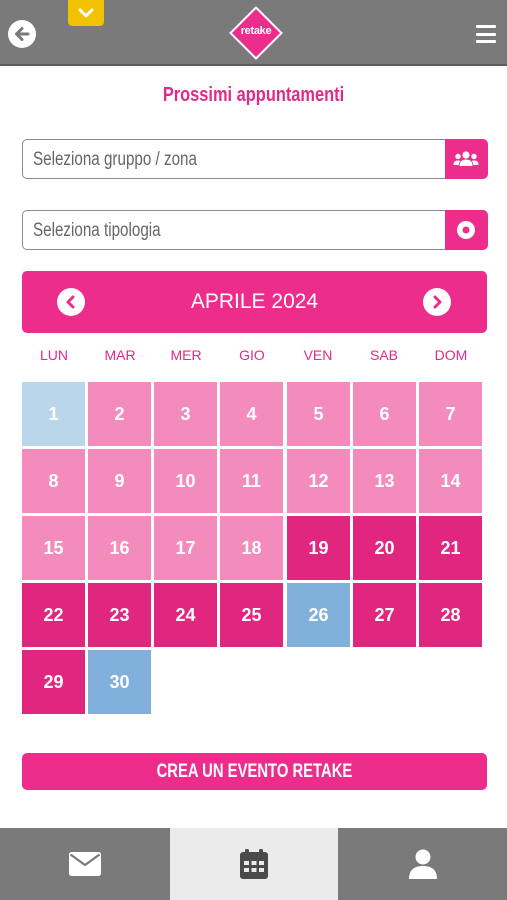 Image resolution: width=507 pixels, height=900 pixels. I want to click on calendar-day: 21, so click(450, 548).